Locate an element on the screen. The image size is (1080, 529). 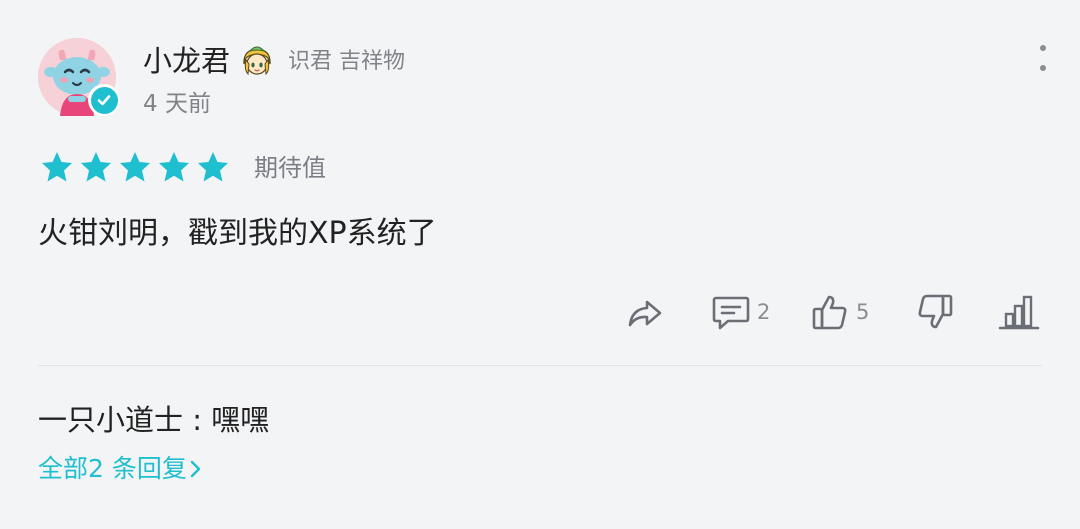
dislike-button is located at coordinates (935, 312).